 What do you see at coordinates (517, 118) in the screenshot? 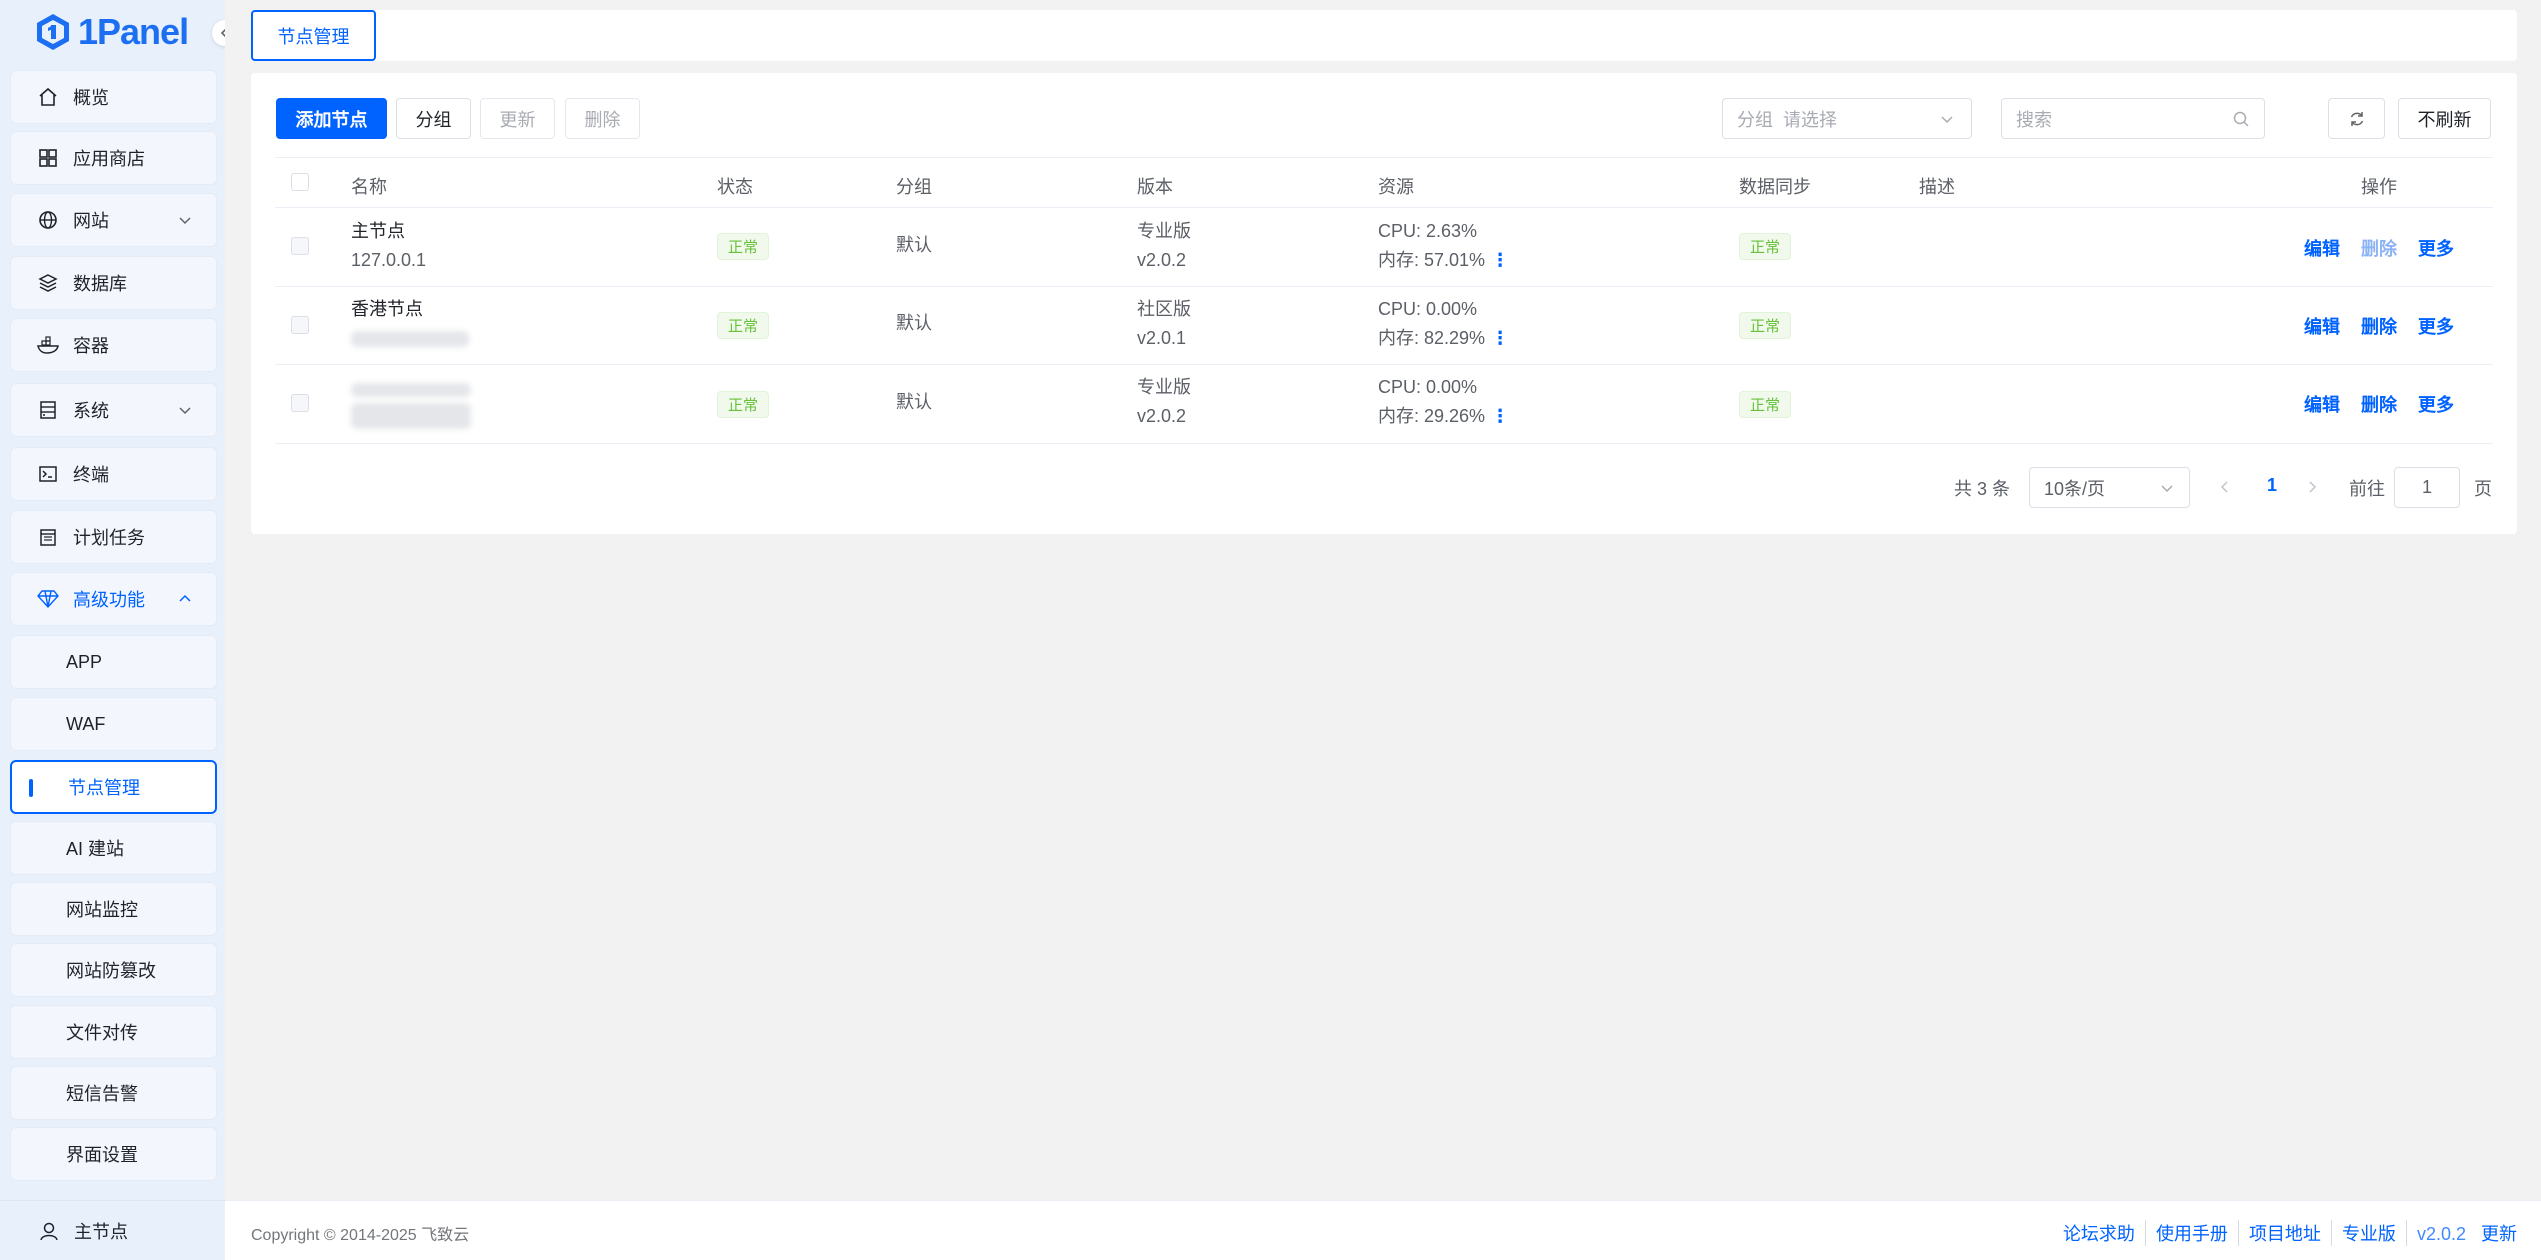
I see `update-button: 更新` at bounding box center [517, 118].